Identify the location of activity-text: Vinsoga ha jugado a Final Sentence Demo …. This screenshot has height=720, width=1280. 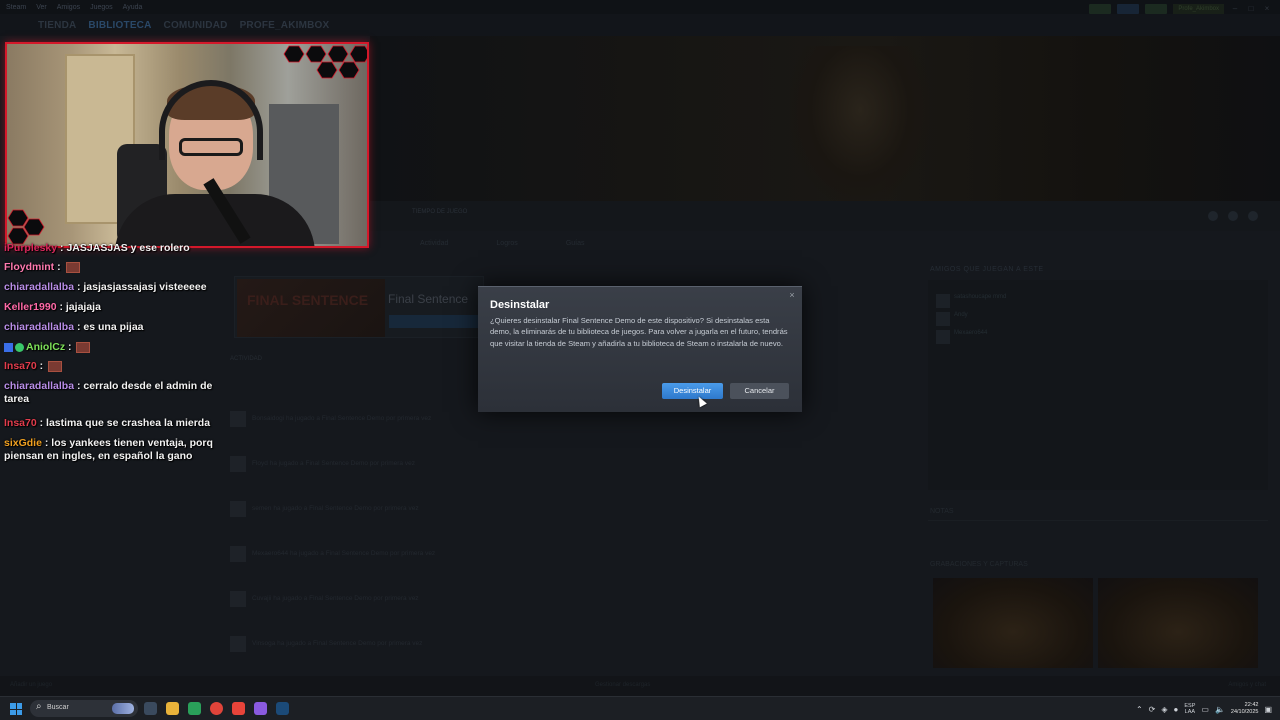
(337, 643).